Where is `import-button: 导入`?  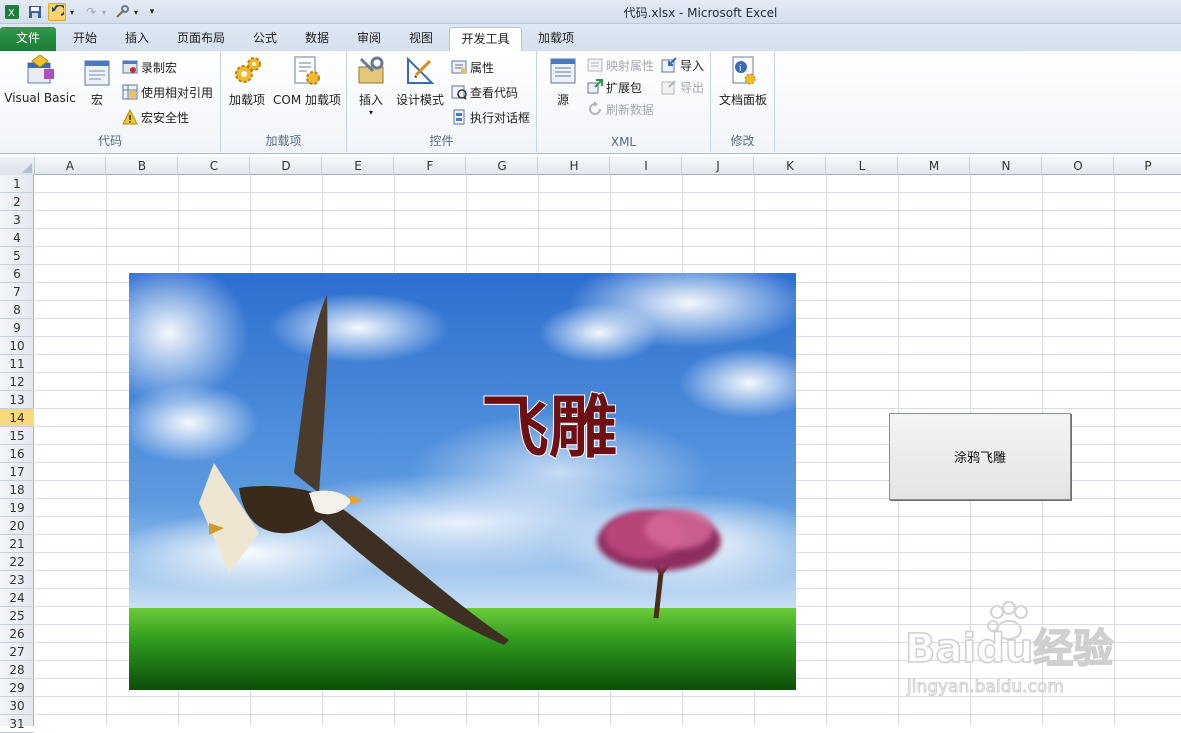 import-button: 导入 is located at coordinates (682, 65).